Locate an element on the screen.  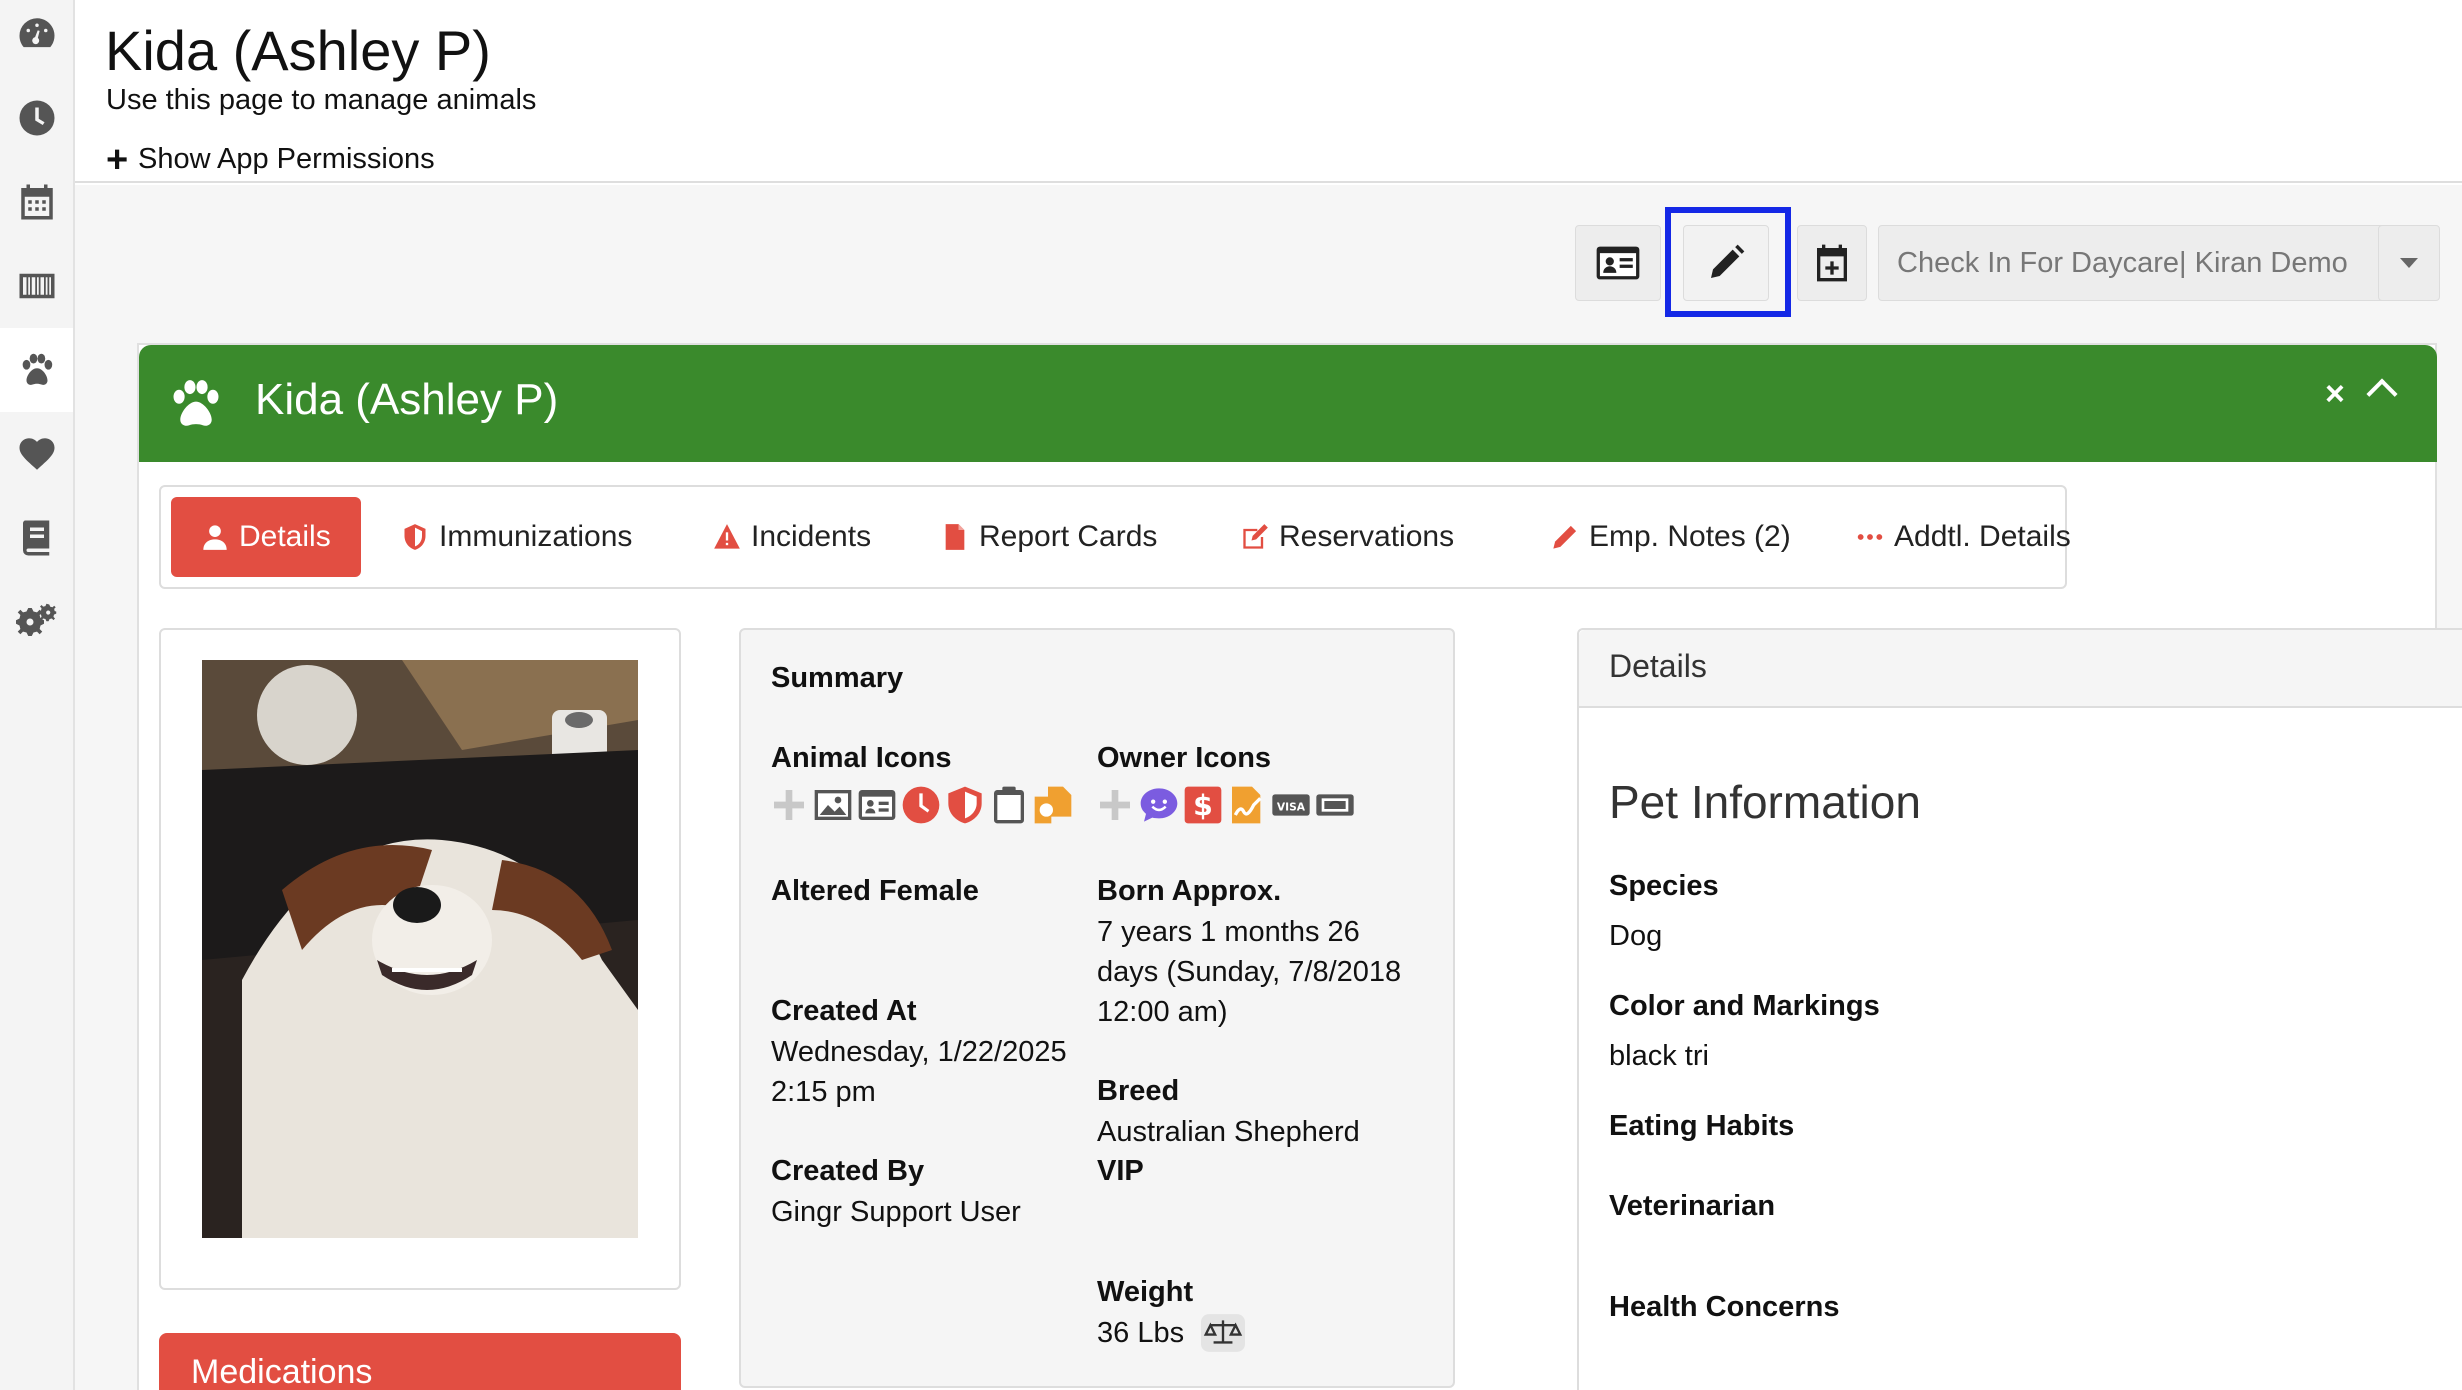
check-in-dropdown: Check In For Daycare| Kiran Demo is located at coordinates (2133, 263).